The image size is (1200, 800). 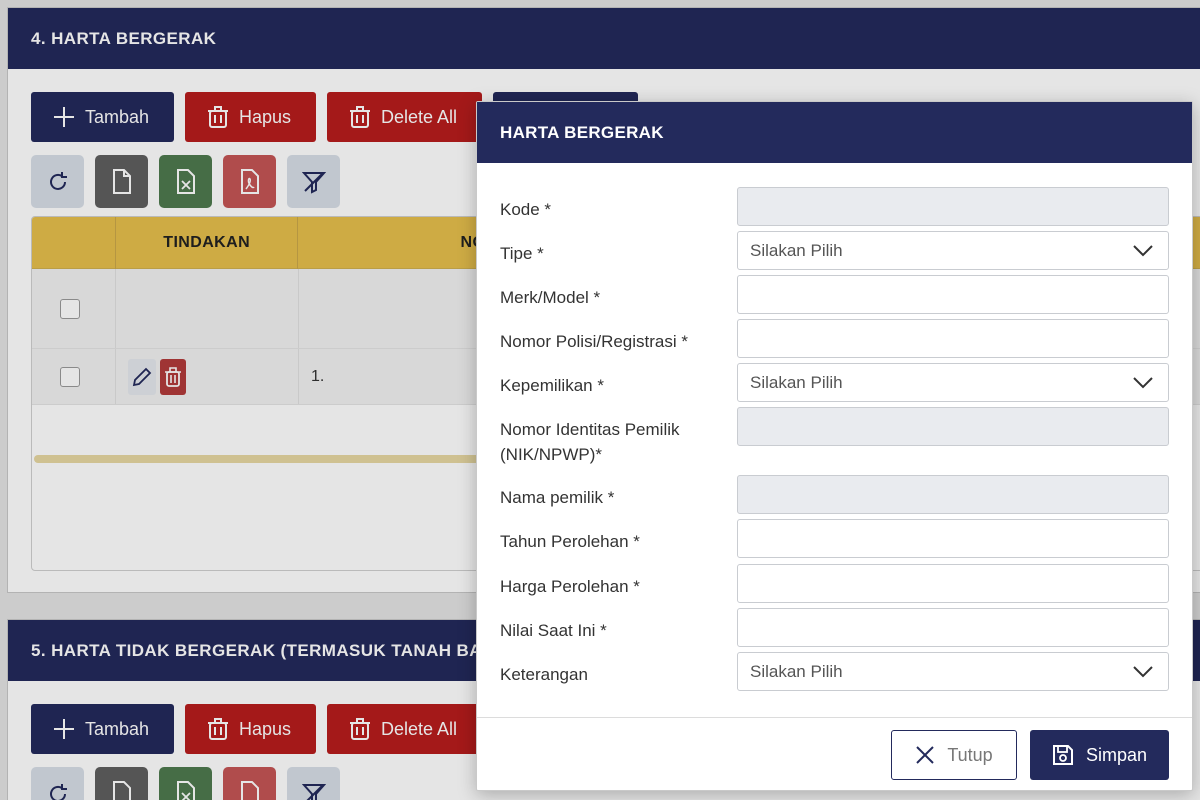 What do you see at coordinates (796, 671) in the screenshot?
I see `keterangan-select-value: Silakan Pilih` at bounding box center [796, 671].